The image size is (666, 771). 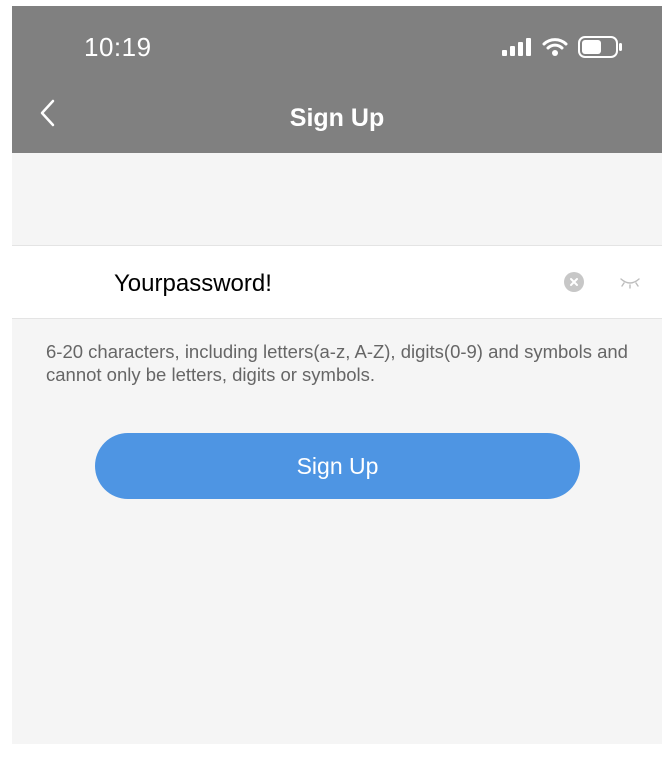 I want to click on password-row, so click(x=337, y=282).